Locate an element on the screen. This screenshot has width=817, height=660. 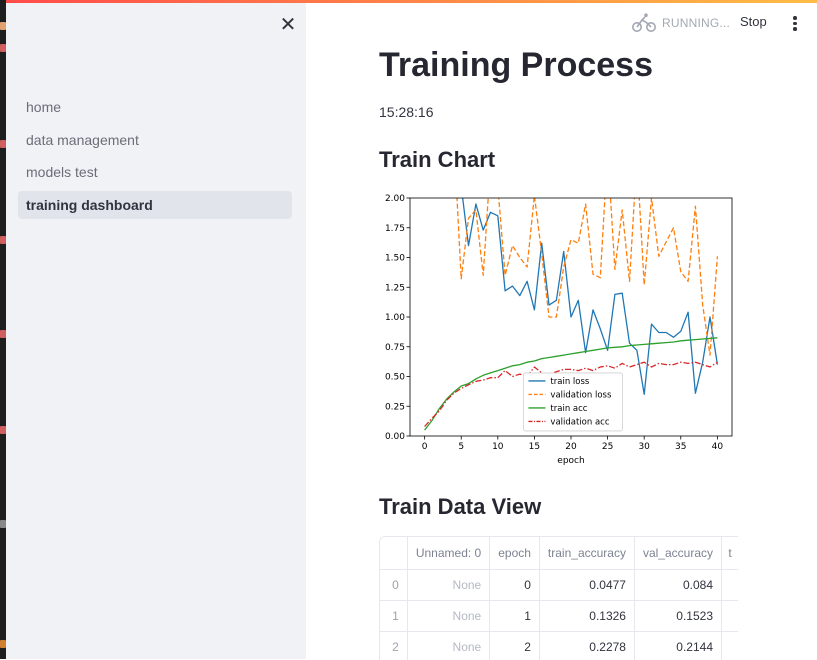
x-tick-label: 20 is located at coordinates (571, 447).